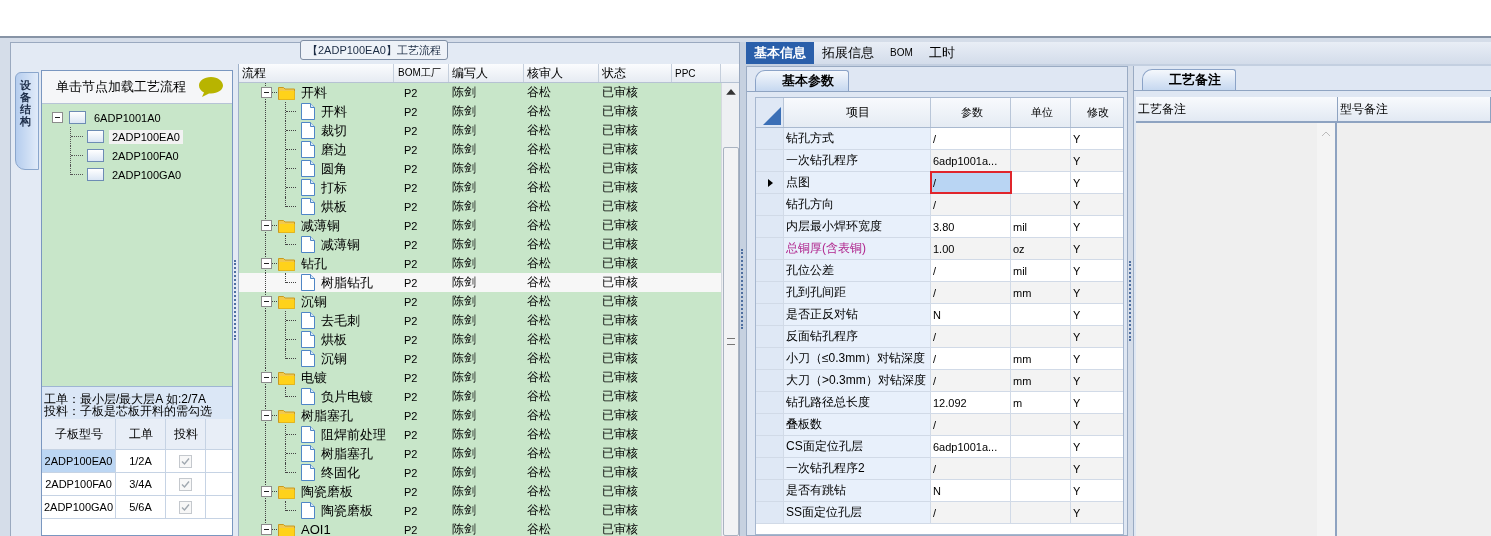 The height and width of the screenshot is (536, 1491). Describe the element at coordinates (480, 282) in the screenshot. I see `flow-row: 树脂钻孔 P2 陈剑 谷松 已审核` at that location.